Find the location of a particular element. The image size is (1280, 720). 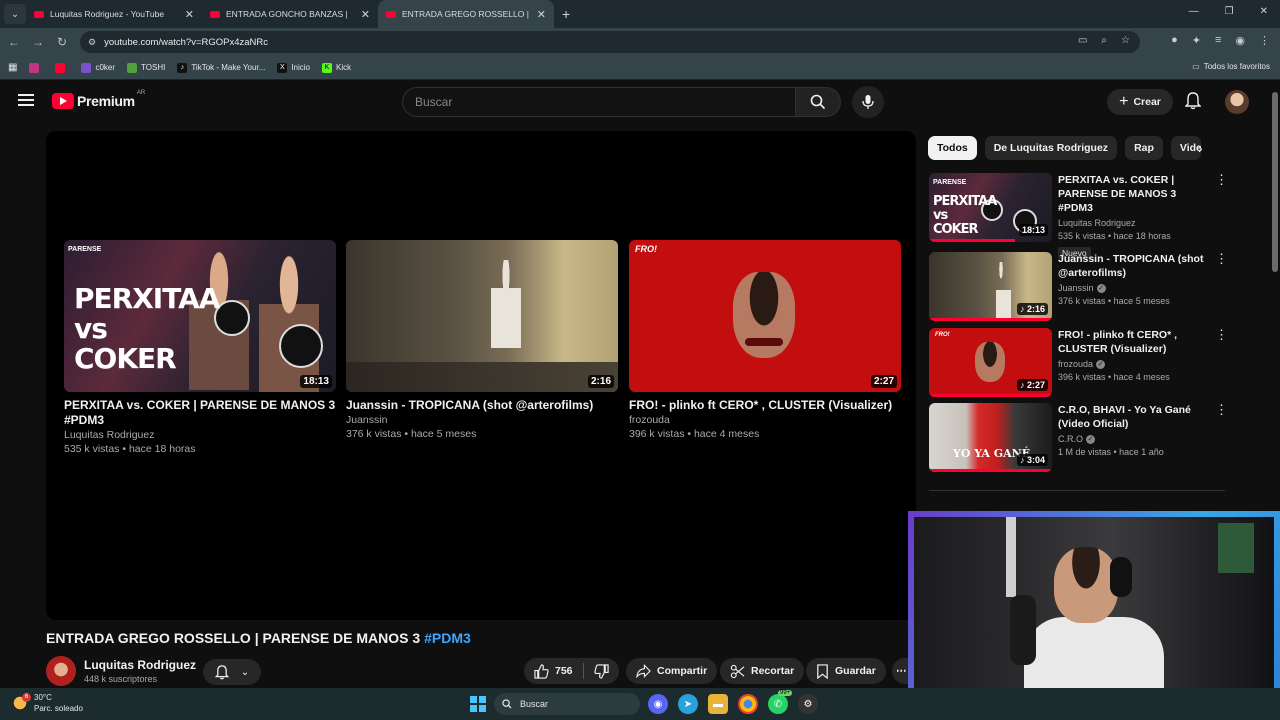

chrome-menu-icon: ⋮ is located at coordinates (1264, 40).